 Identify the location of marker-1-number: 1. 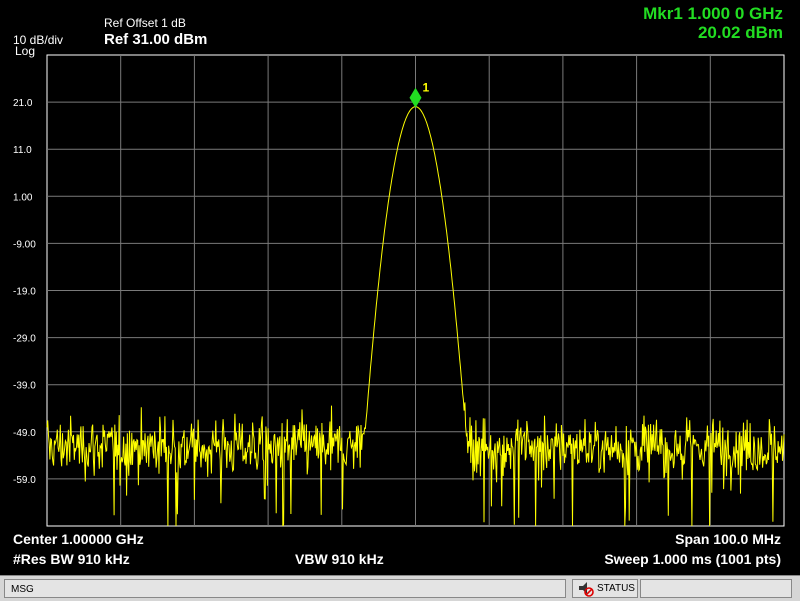
(426, 88).